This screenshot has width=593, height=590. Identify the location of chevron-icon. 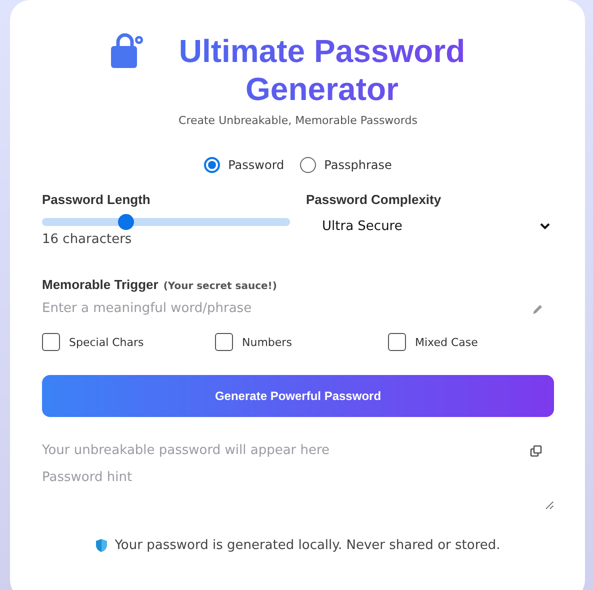
(545, 226).